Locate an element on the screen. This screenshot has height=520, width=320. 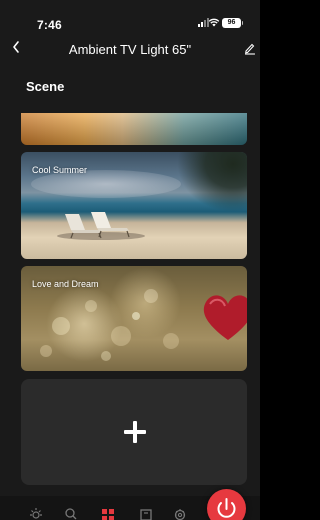
gear-icon is located at coordinates (180, 513).